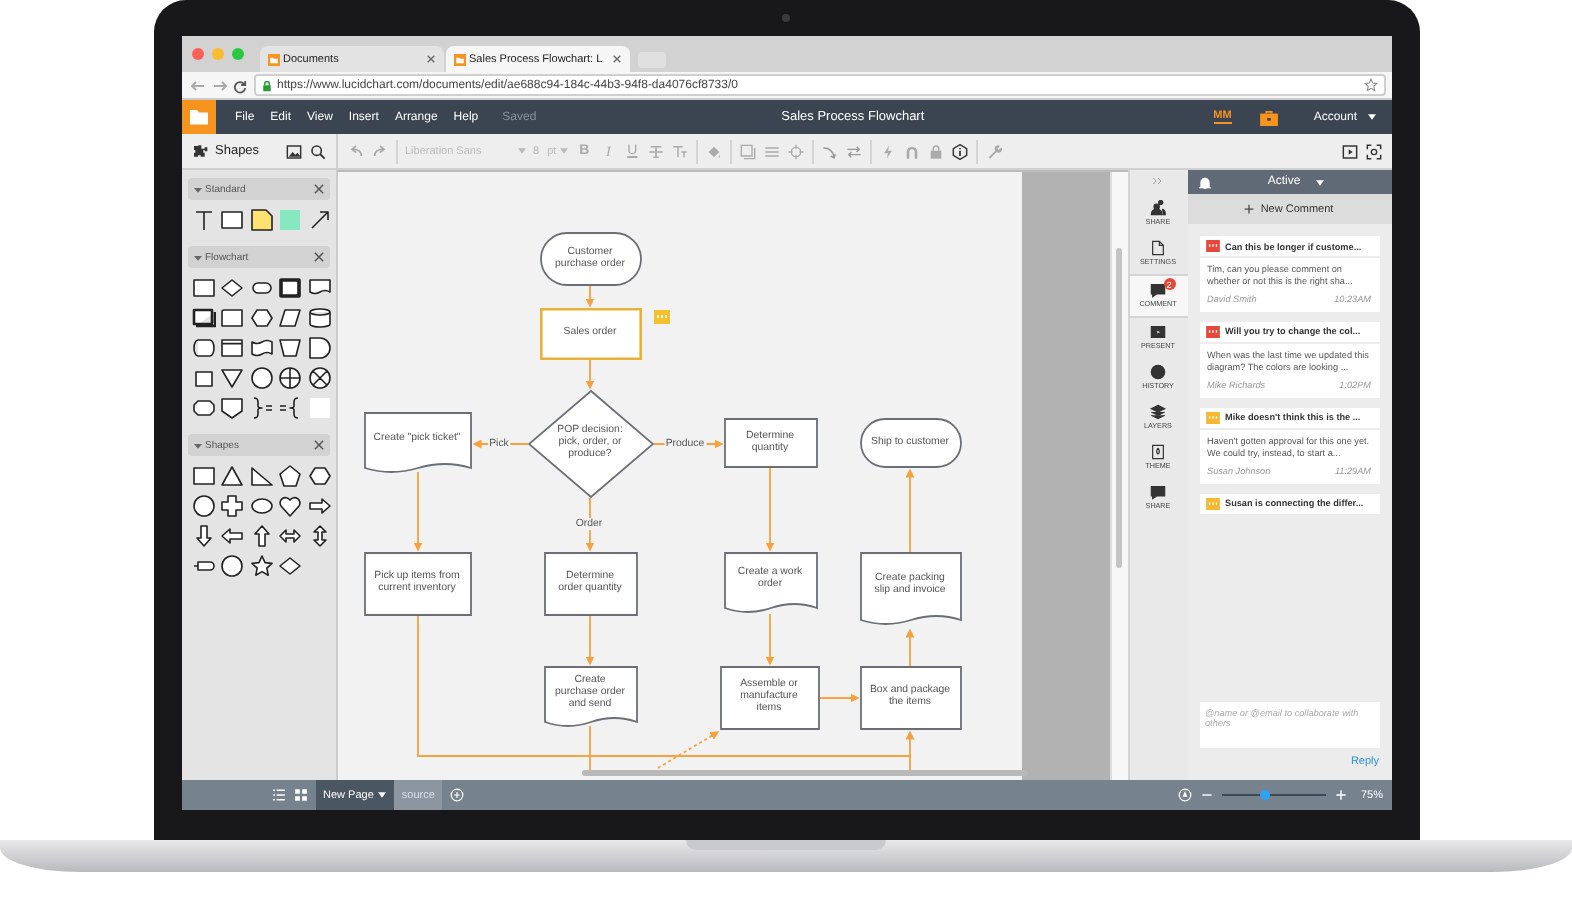  Describe the element at coordinates (1341, 795) in the screenshot. I see `zoom-in-icon` at that location.